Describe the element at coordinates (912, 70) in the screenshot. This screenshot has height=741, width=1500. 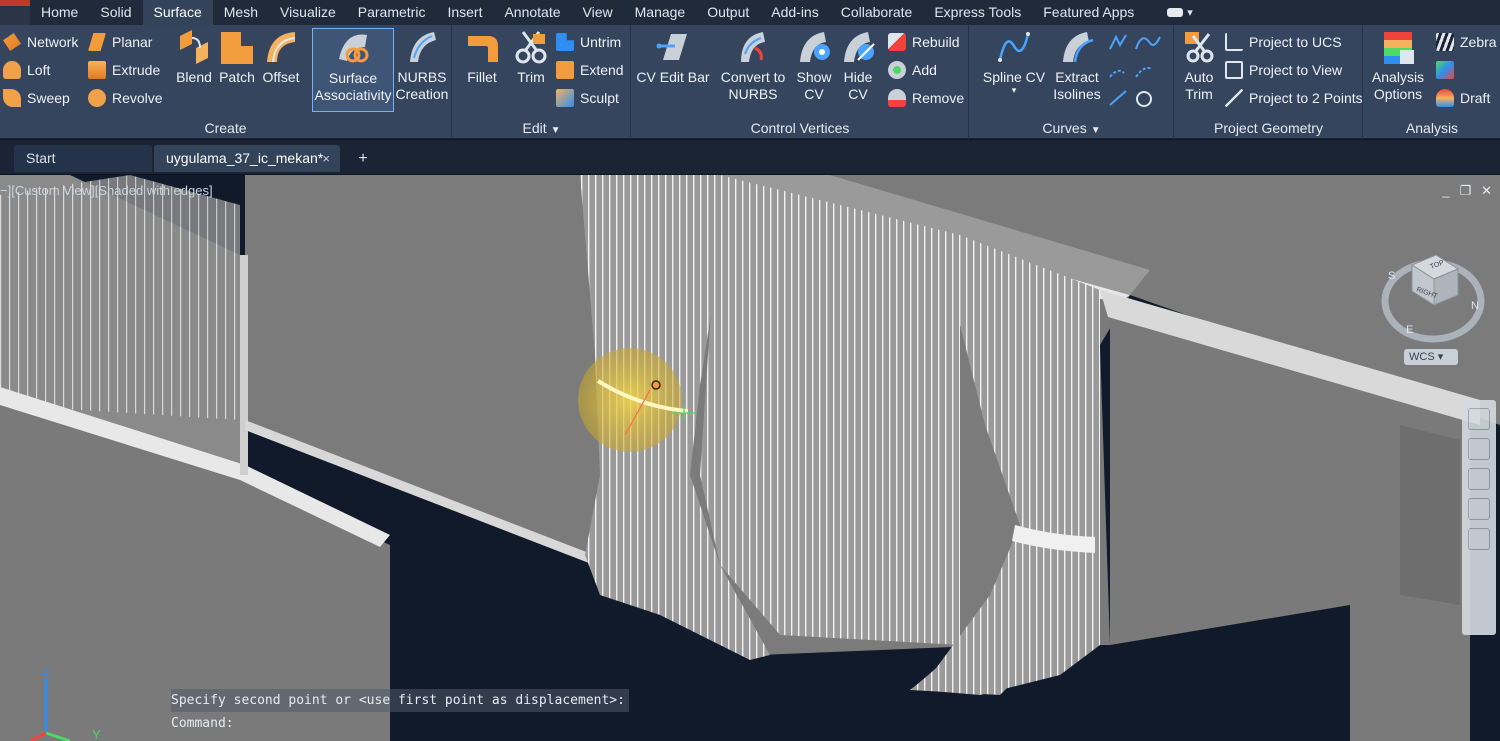
I see `add-cv-button: Add` at that location.